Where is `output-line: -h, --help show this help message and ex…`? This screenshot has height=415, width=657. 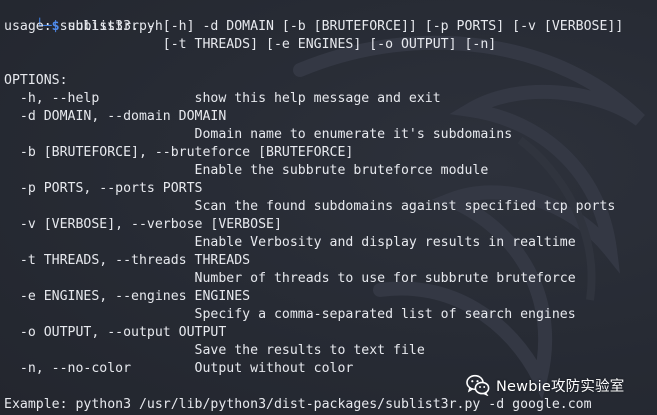
output-line: -h, --help show this help message and ex… is located at coordinates (222, 98).